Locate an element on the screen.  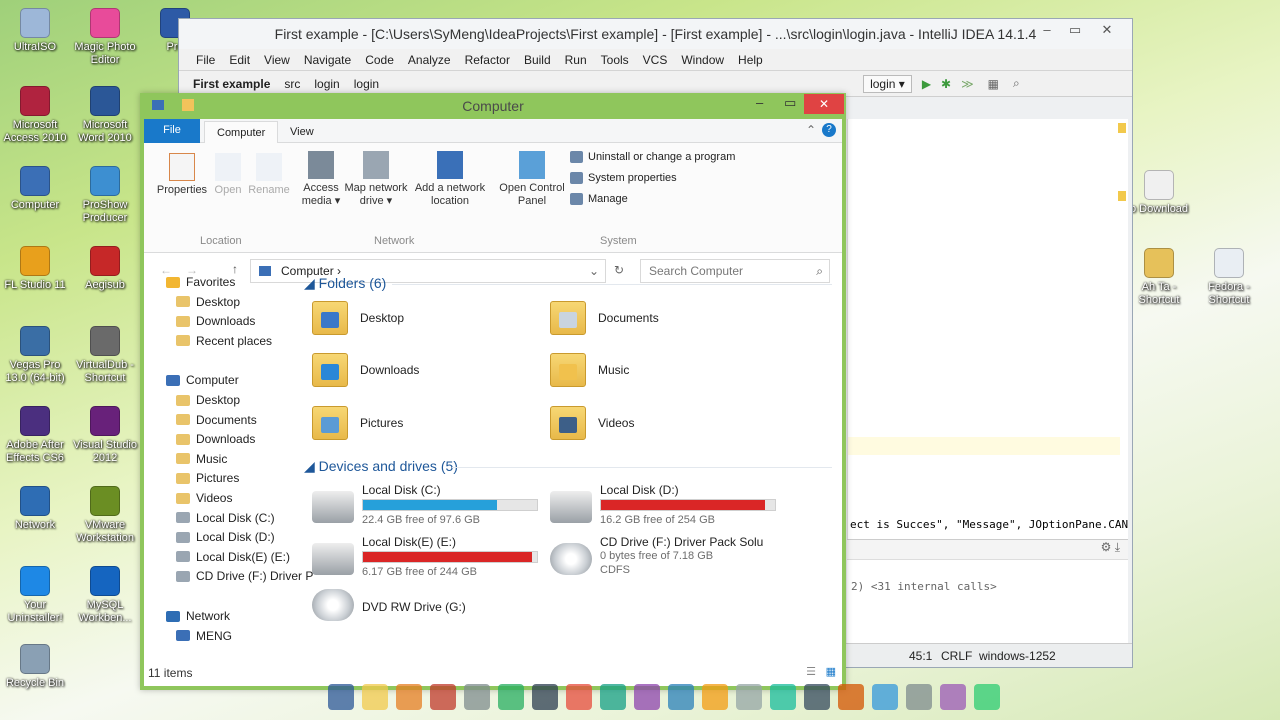
rename-button: Rename is located at coordinates (269, 175).